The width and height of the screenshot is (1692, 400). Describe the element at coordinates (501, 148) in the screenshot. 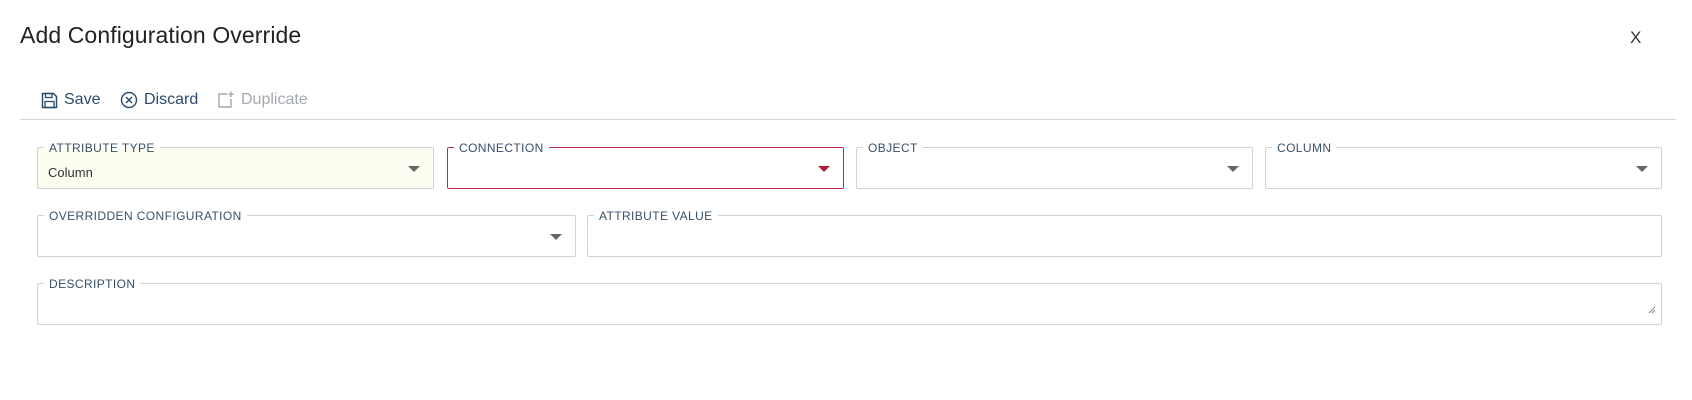

I see `connection-label: CONNECTION` at that location.